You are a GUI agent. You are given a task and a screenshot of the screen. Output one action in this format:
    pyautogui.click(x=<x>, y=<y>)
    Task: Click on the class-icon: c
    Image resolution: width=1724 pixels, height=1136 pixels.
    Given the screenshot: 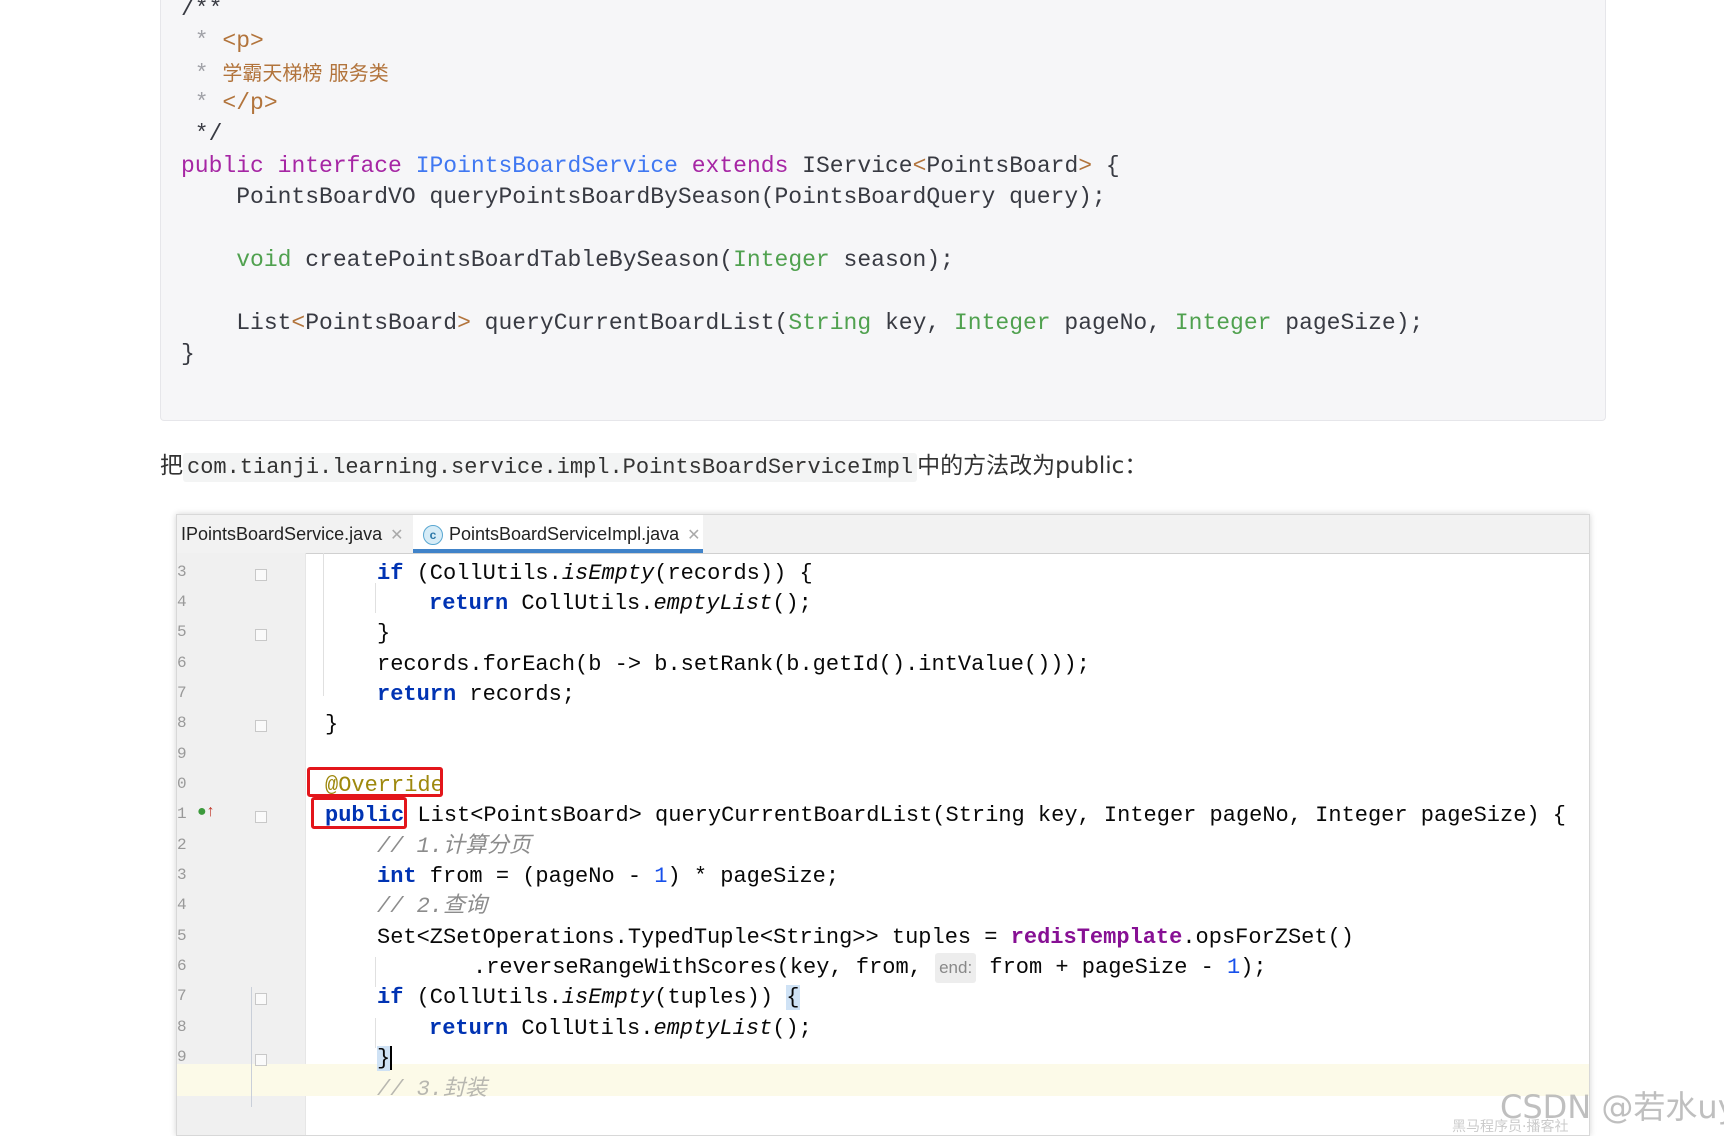 What is the action you would take?
    pyautogui.click(x=433, y=535)
    